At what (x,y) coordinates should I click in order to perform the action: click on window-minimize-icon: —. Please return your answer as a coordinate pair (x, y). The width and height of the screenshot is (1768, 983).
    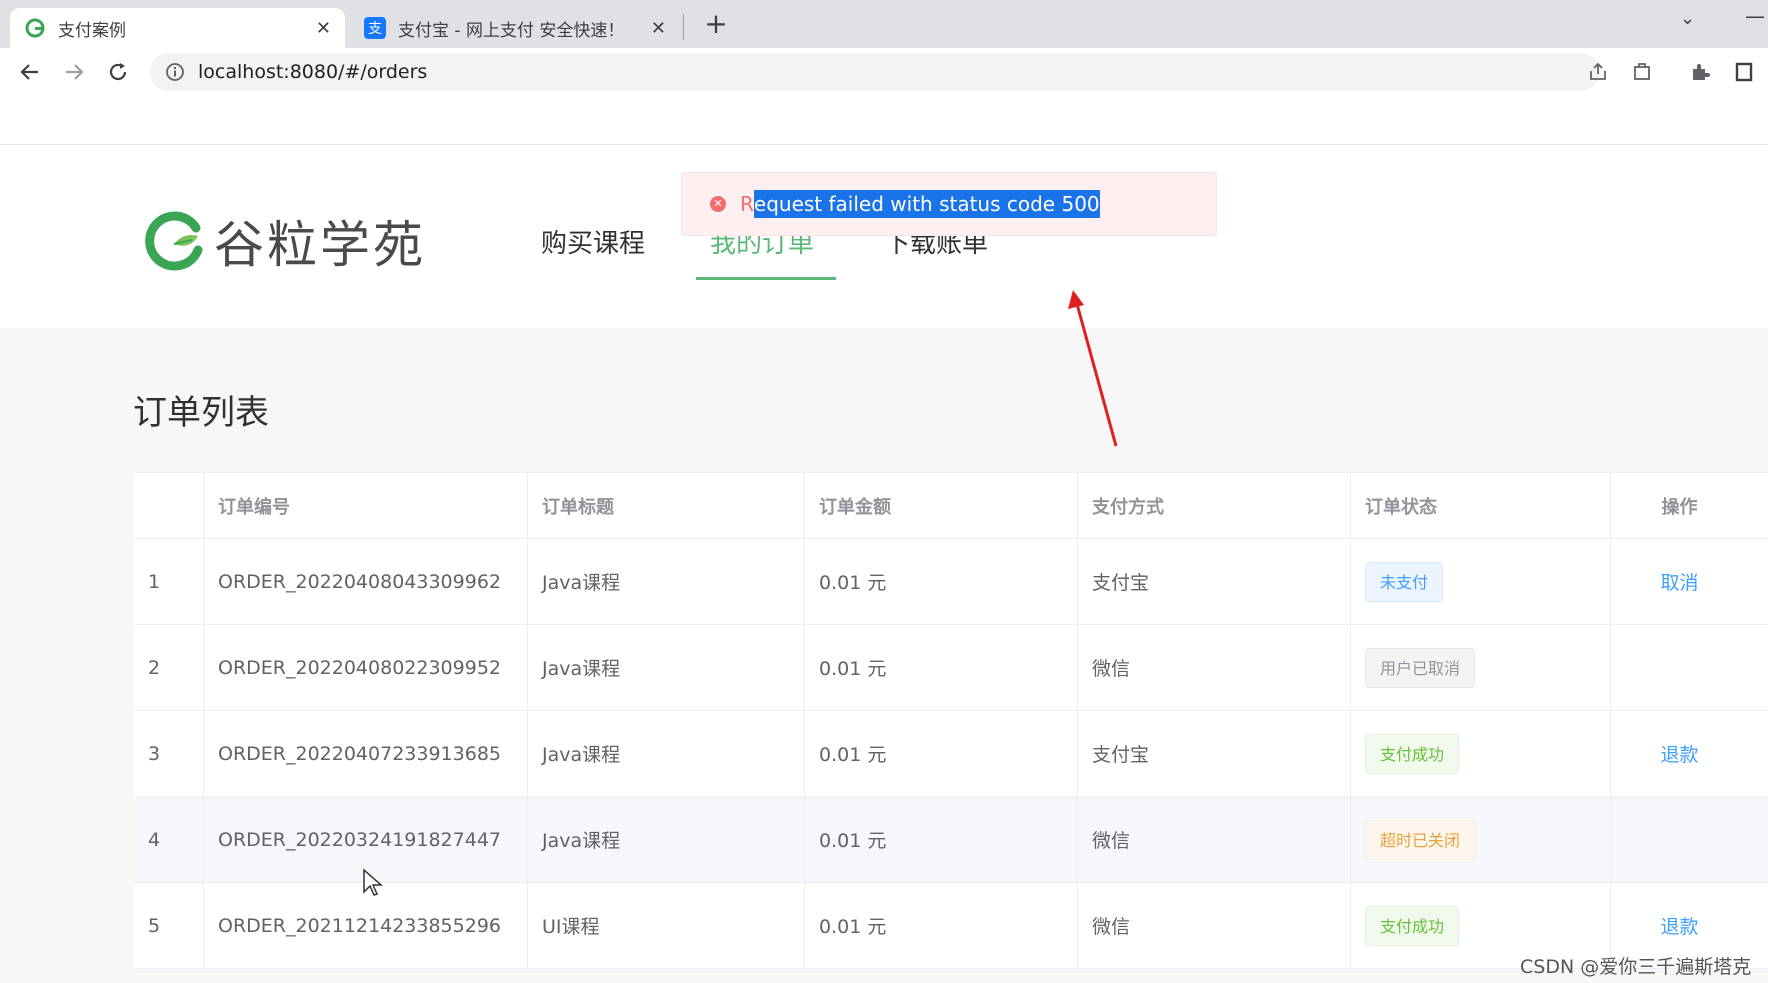
    Looking at the image, I should click on (1755, 16).